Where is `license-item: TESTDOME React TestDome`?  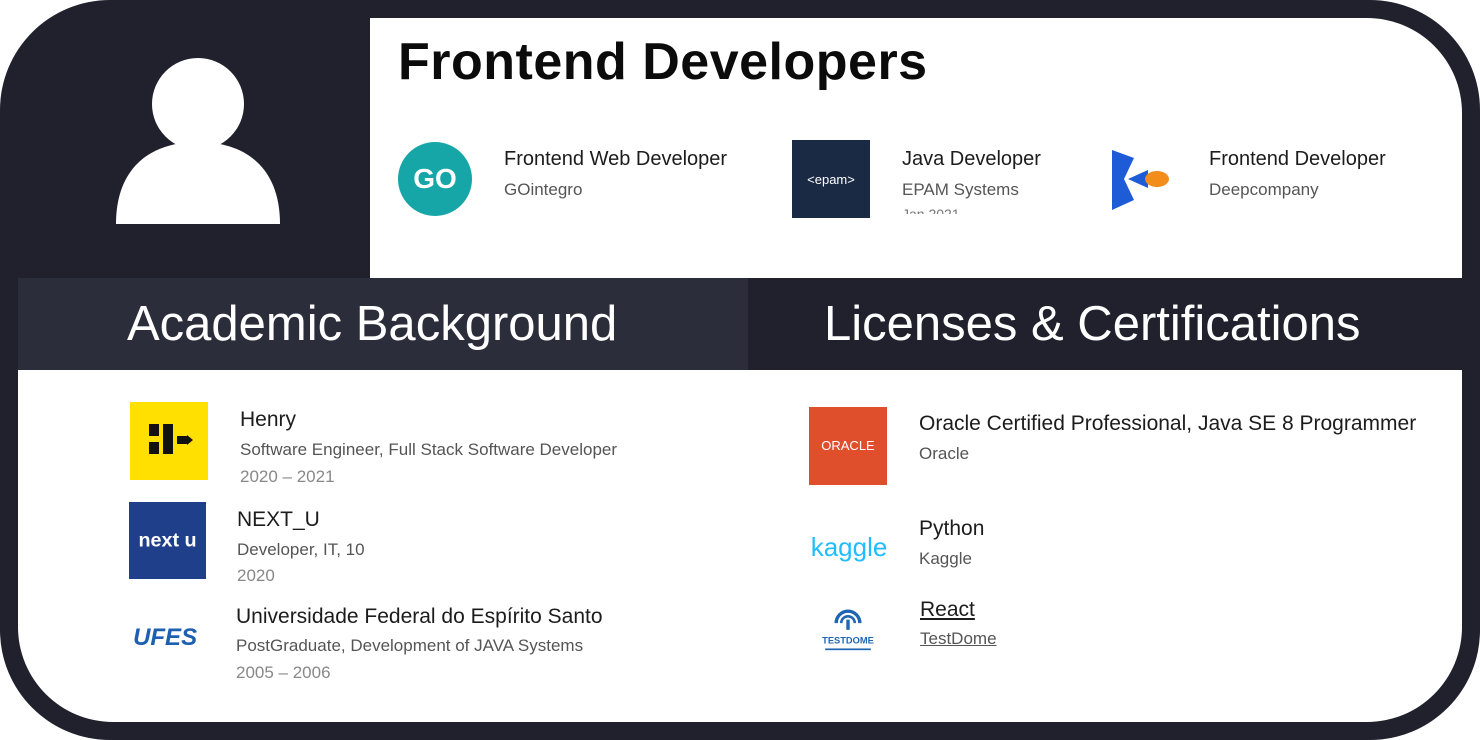 license-item: TESTDOME React TestDome is located at coordinates (960, 631).